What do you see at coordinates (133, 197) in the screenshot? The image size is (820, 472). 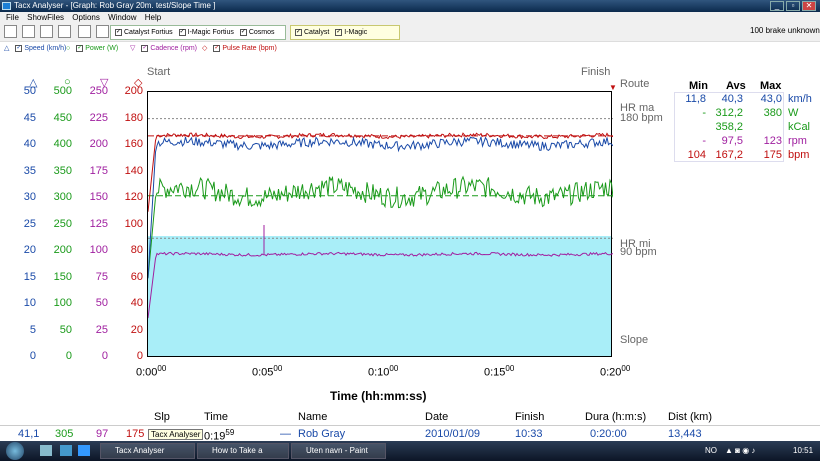 I see `pulse-tick-label: 120` at bounding box center [133, 197].